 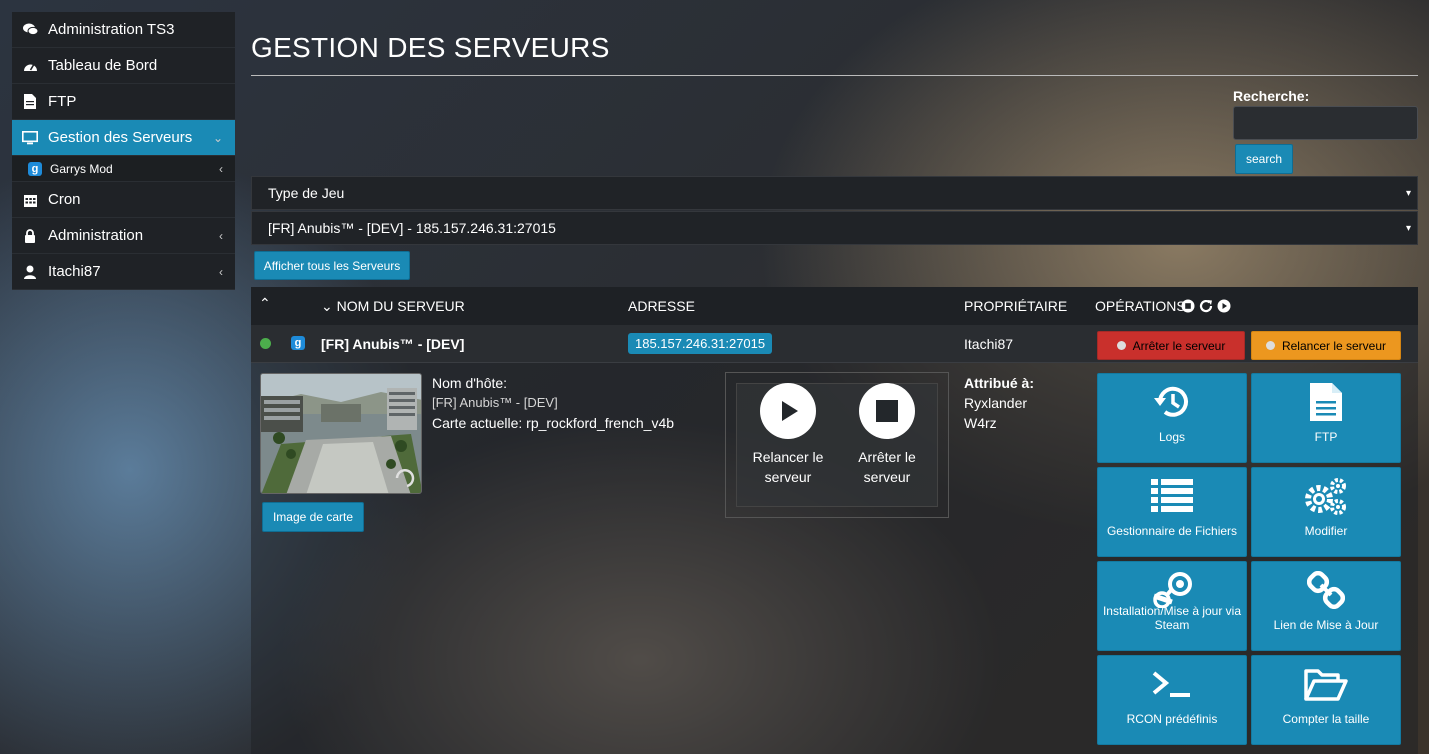 What do you see at coordinates (980, 423) in the screenshot?
I see `assigned-user: W4rz` at bounding box center [980, 423].